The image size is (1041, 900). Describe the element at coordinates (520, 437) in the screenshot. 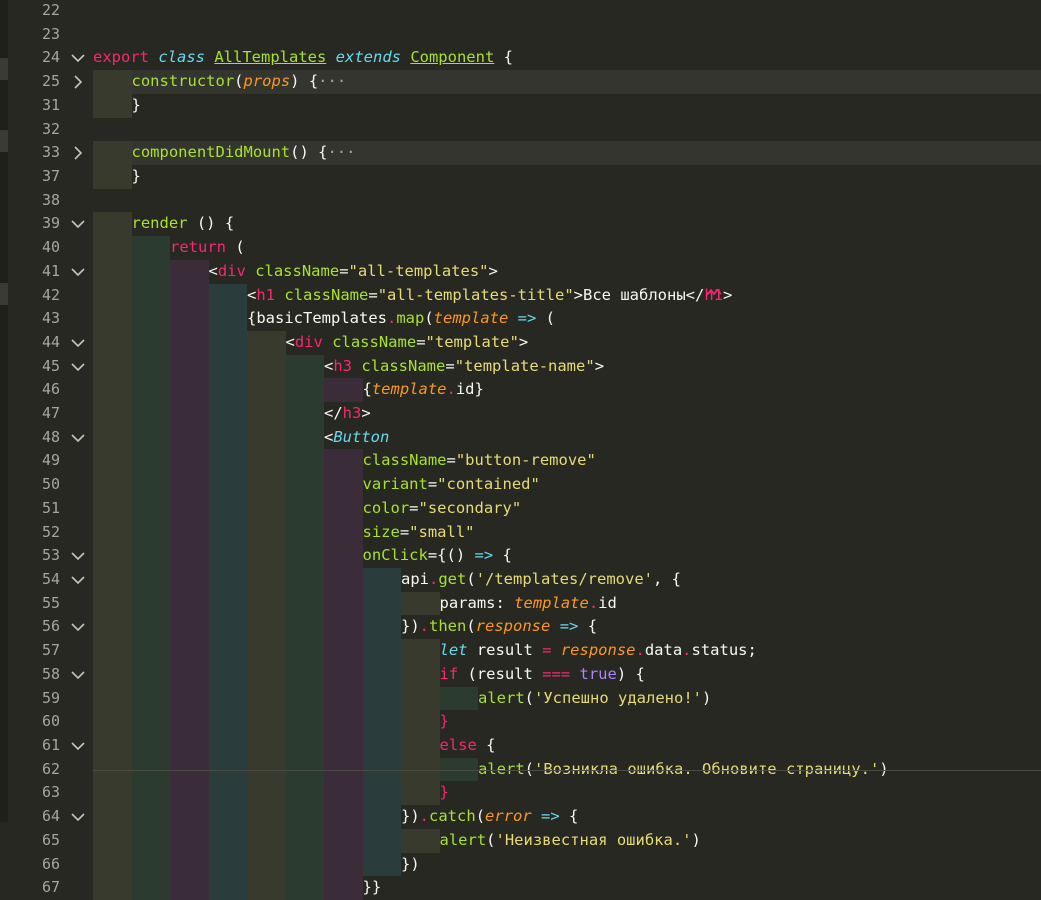

I see `code-line: 48 <Button` at that location.